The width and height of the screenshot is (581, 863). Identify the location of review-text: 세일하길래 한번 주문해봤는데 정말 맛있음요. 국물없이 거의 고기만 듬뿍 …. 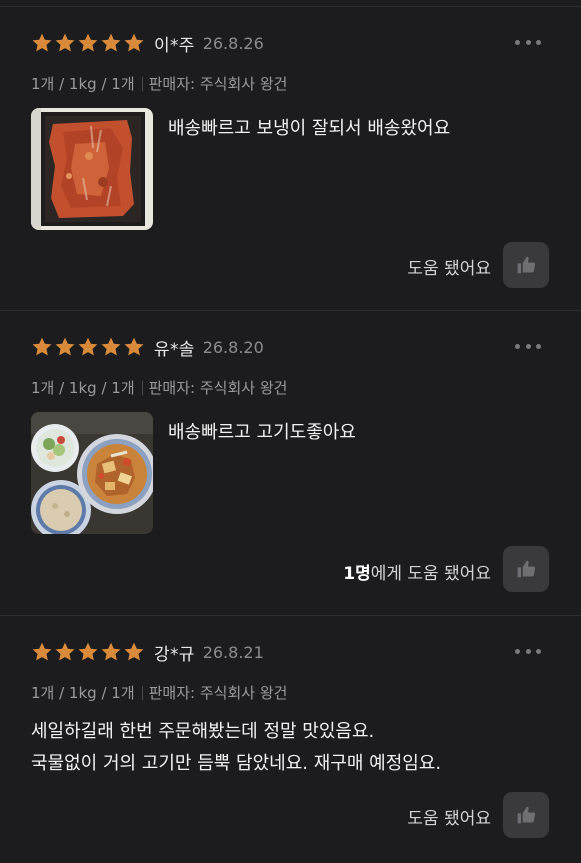
(236, 748).